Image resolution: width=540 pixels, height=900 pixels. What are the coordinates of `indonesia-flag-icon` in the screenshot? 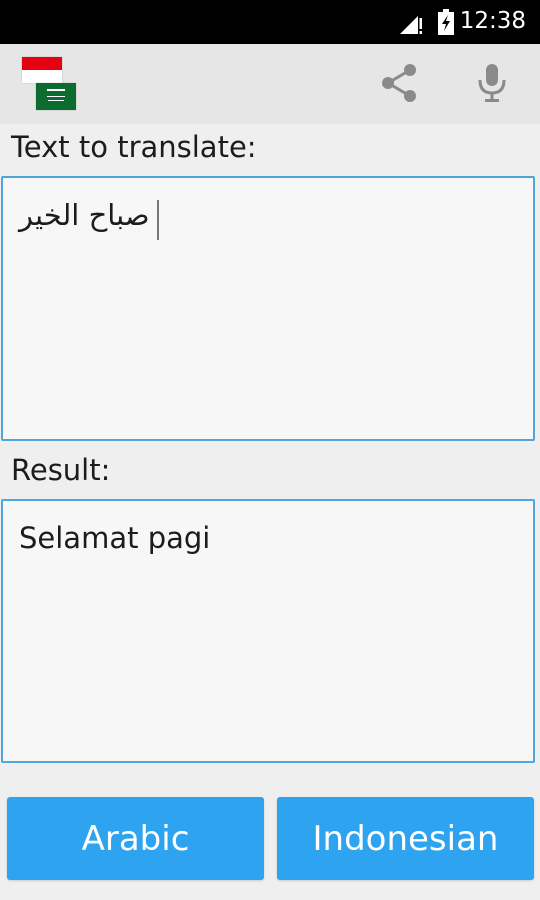 It's located at (42, 70).